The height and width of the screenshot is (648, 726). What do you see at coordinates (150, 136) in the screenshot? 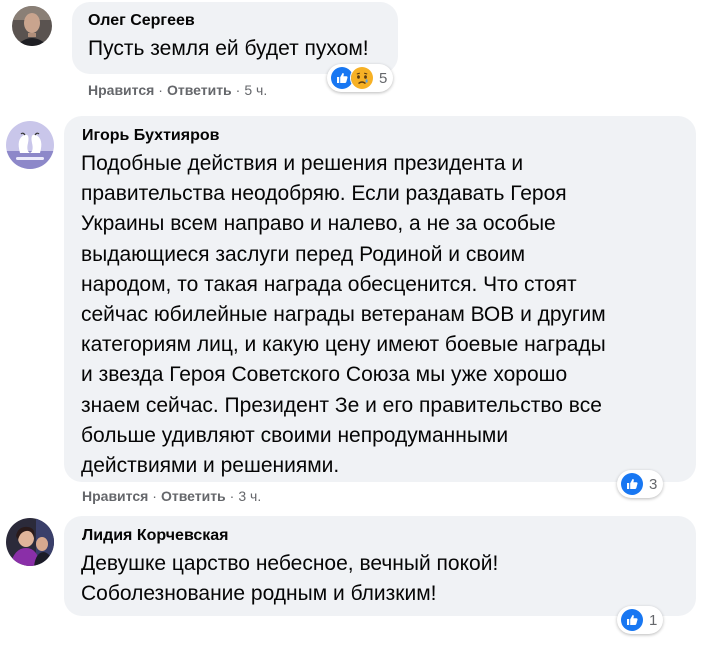
I see `comment-author-2: Игорь Бухтияров` at bounding box center [150, 136].